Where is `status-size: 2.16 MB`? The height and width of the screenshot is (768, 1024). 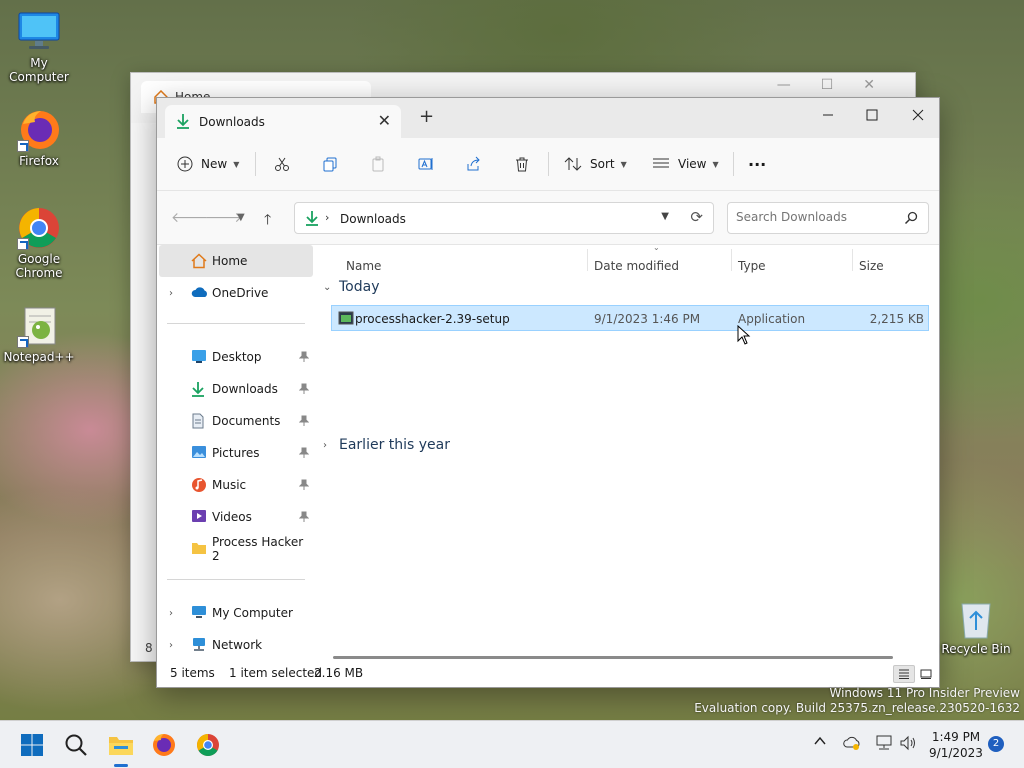
status-size: 2.16 MB is located at coordinates (339, 673).